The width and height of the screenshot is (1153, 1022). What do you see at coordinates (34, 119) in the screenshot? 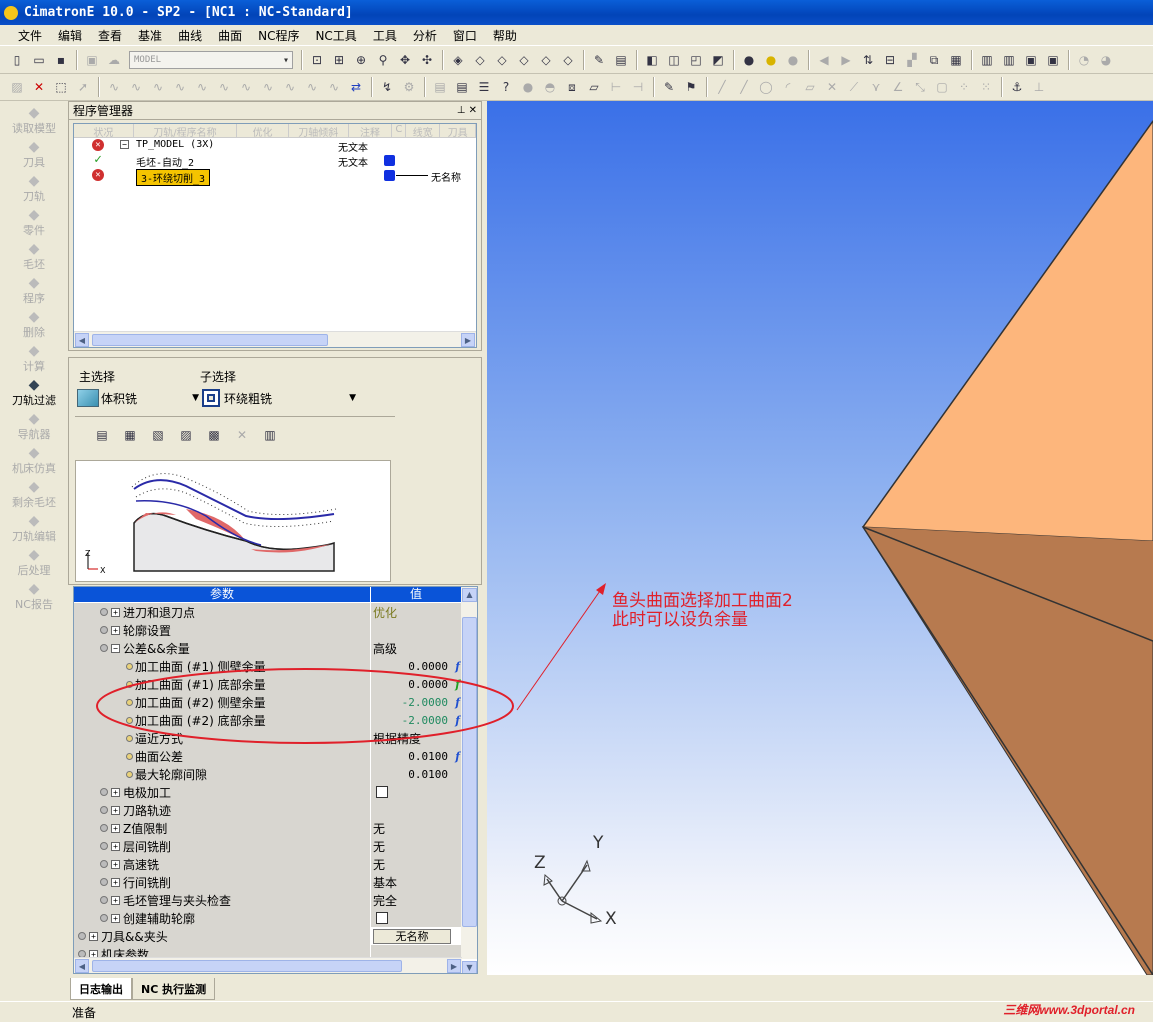
I see `leftbar-item-0: ◆ 读取模型` at bounding box center [34, 119].